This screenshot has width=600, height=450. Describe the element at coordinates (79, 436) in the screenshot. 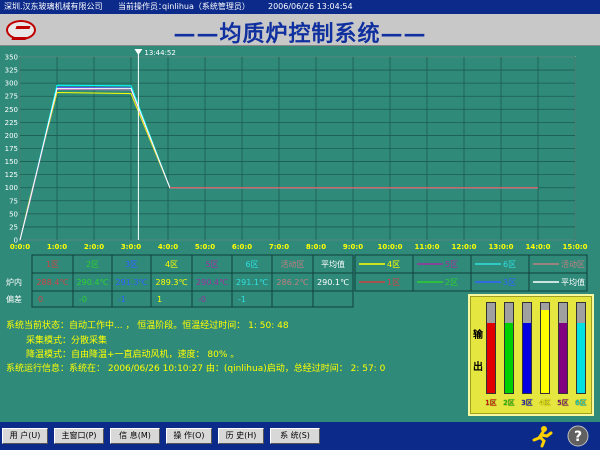

I see `main-window-button: 主窗口(P)` at that location.